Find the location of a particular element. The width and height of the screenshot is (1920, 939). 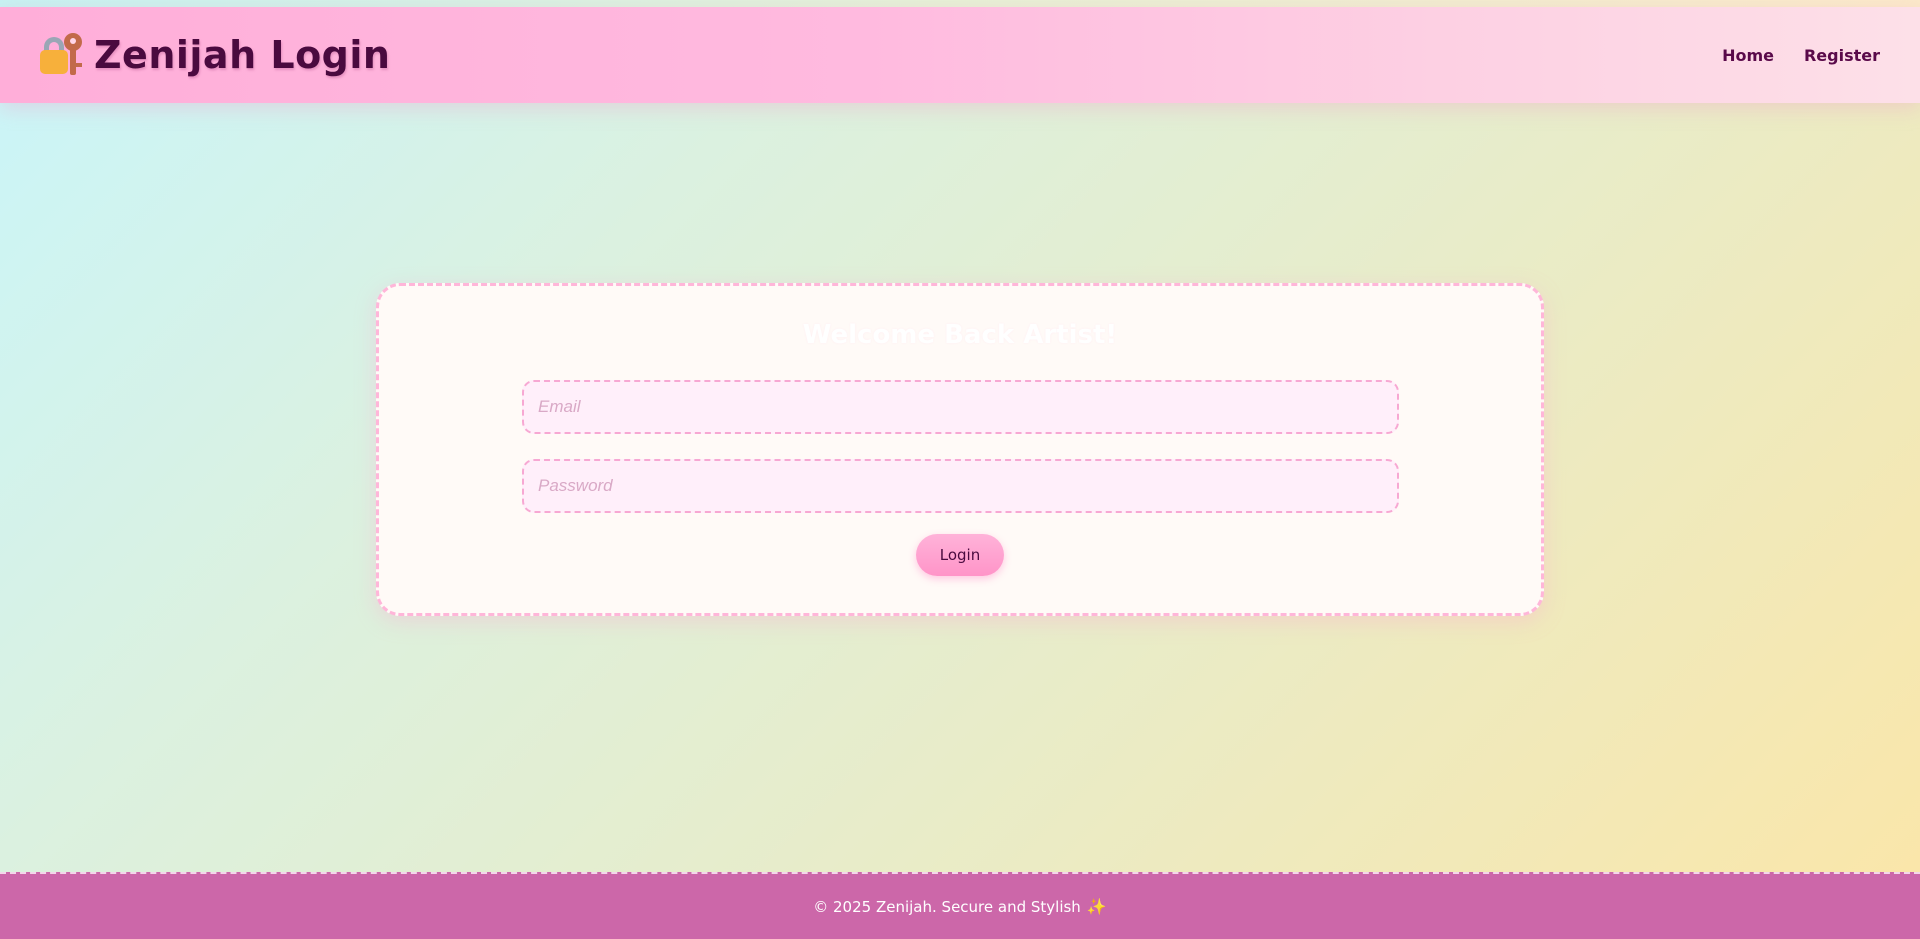

site-footer: © 2025 Zenijah. Secure and Stylish ✨ is located at coordinates (960, 905).